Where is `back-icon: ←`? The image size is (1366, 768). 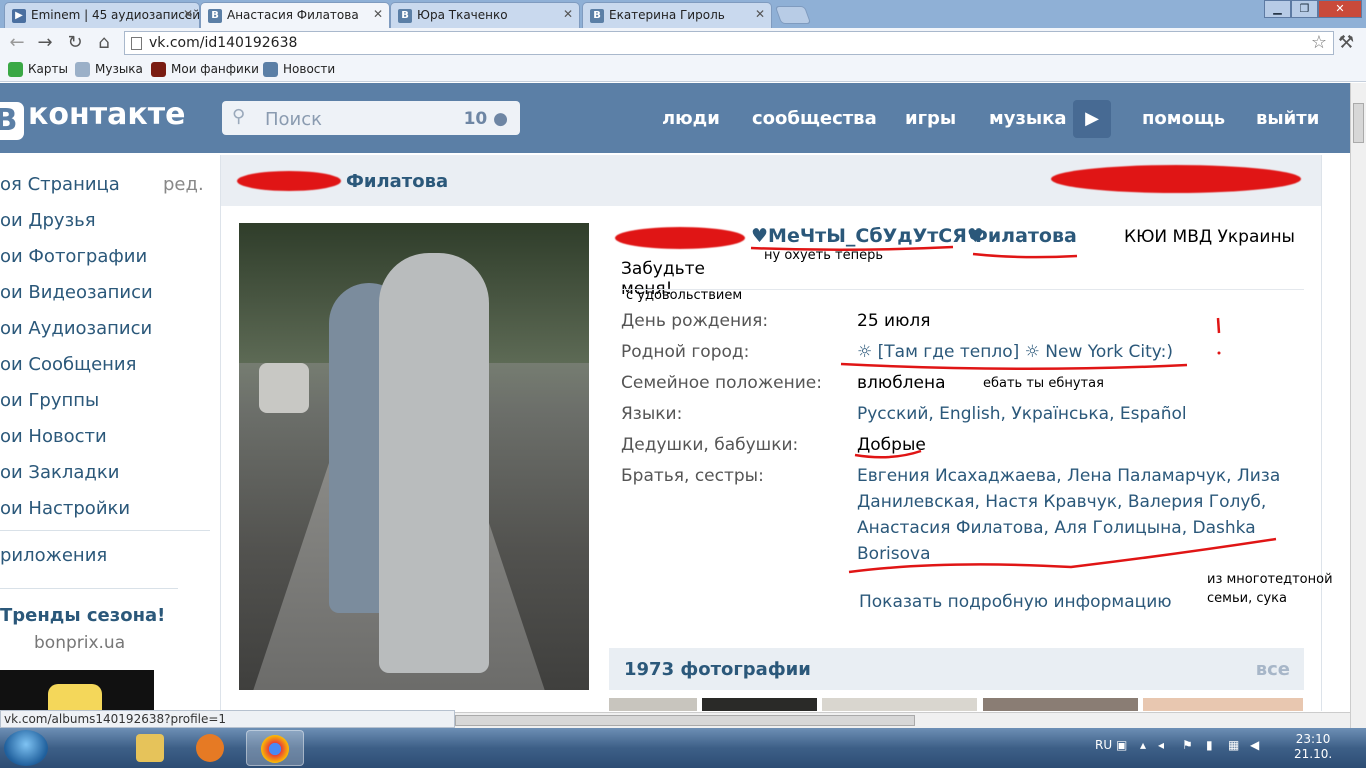 back-icon: ← is located at coordinates (17, 42).